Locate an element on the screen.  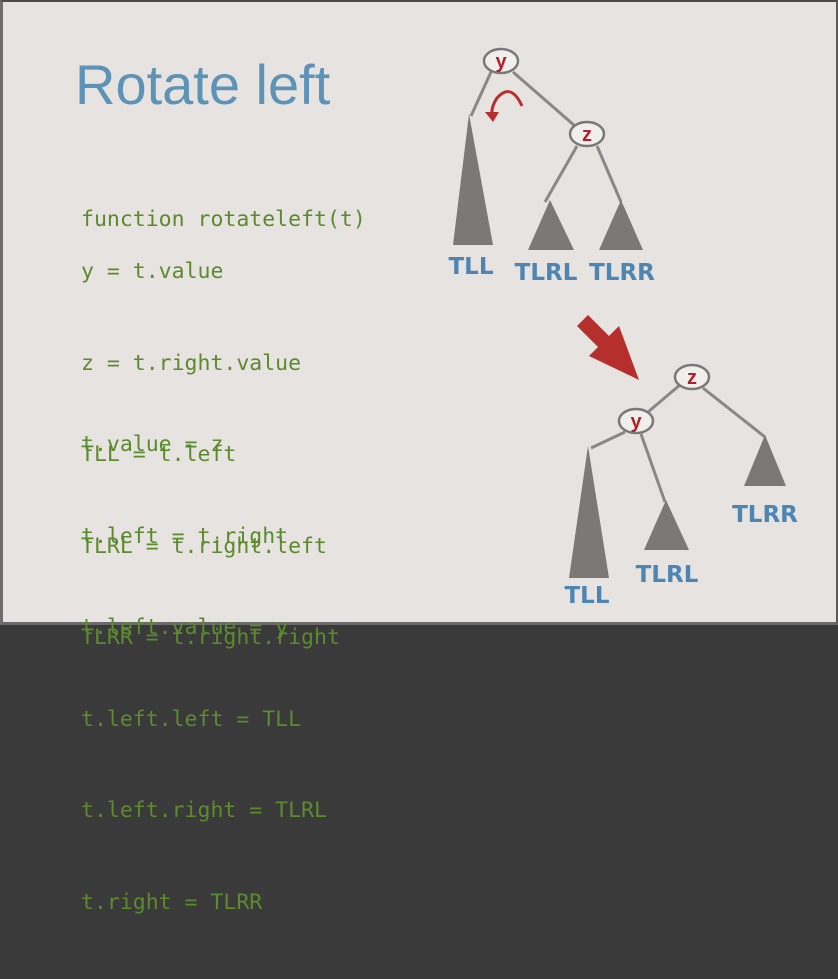
code-line: t.left.right = TLRL is located at coordinates (204, 810).